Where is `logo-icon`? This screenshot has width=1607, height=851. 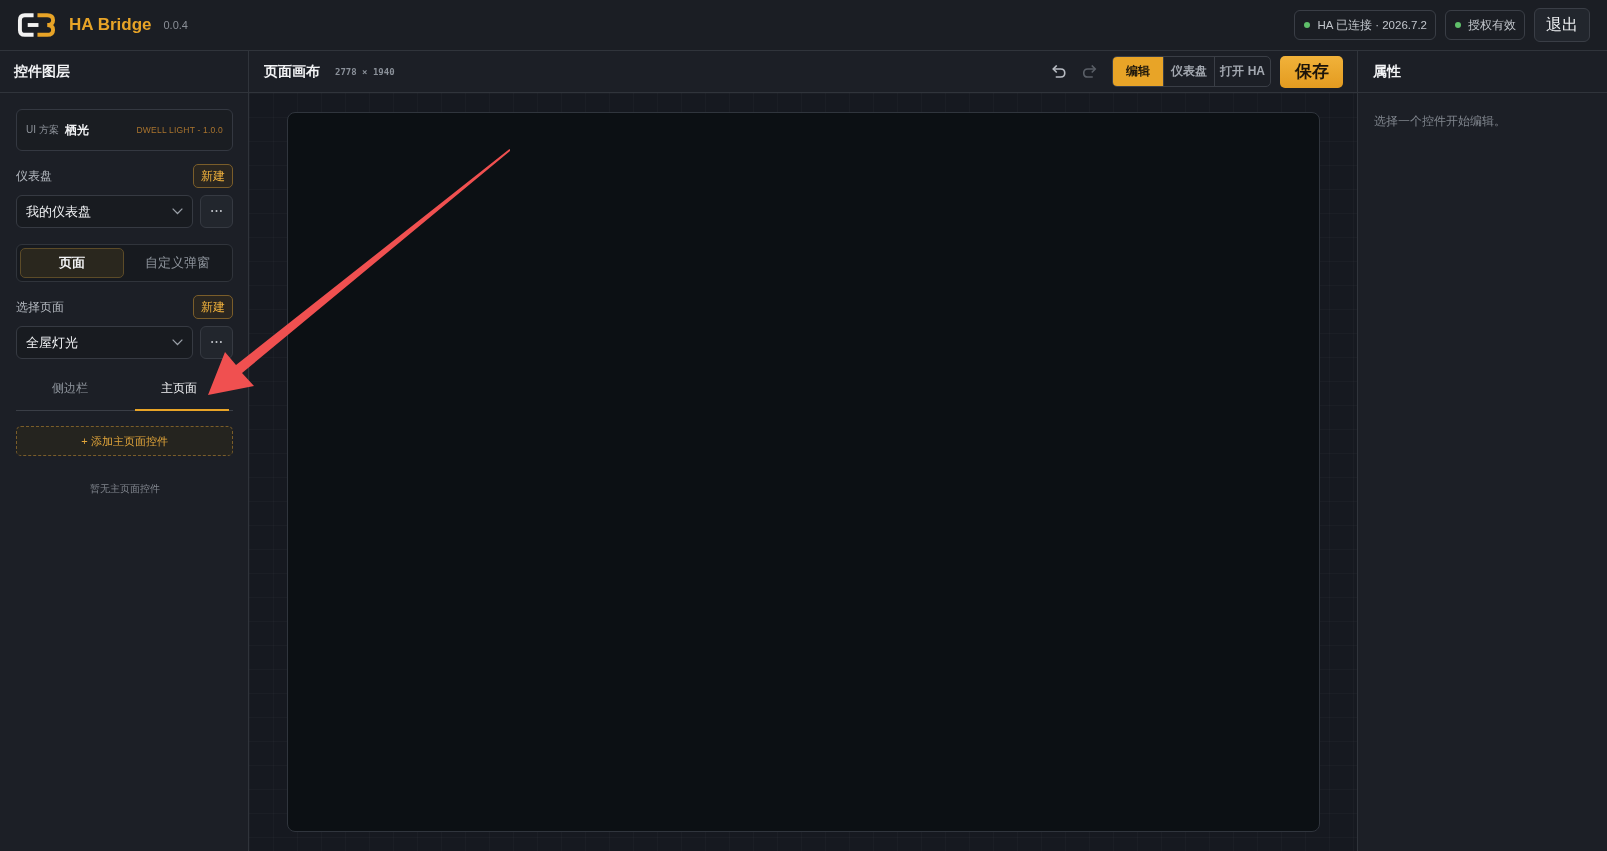 logo-icon is located at coordinates (36, 25).